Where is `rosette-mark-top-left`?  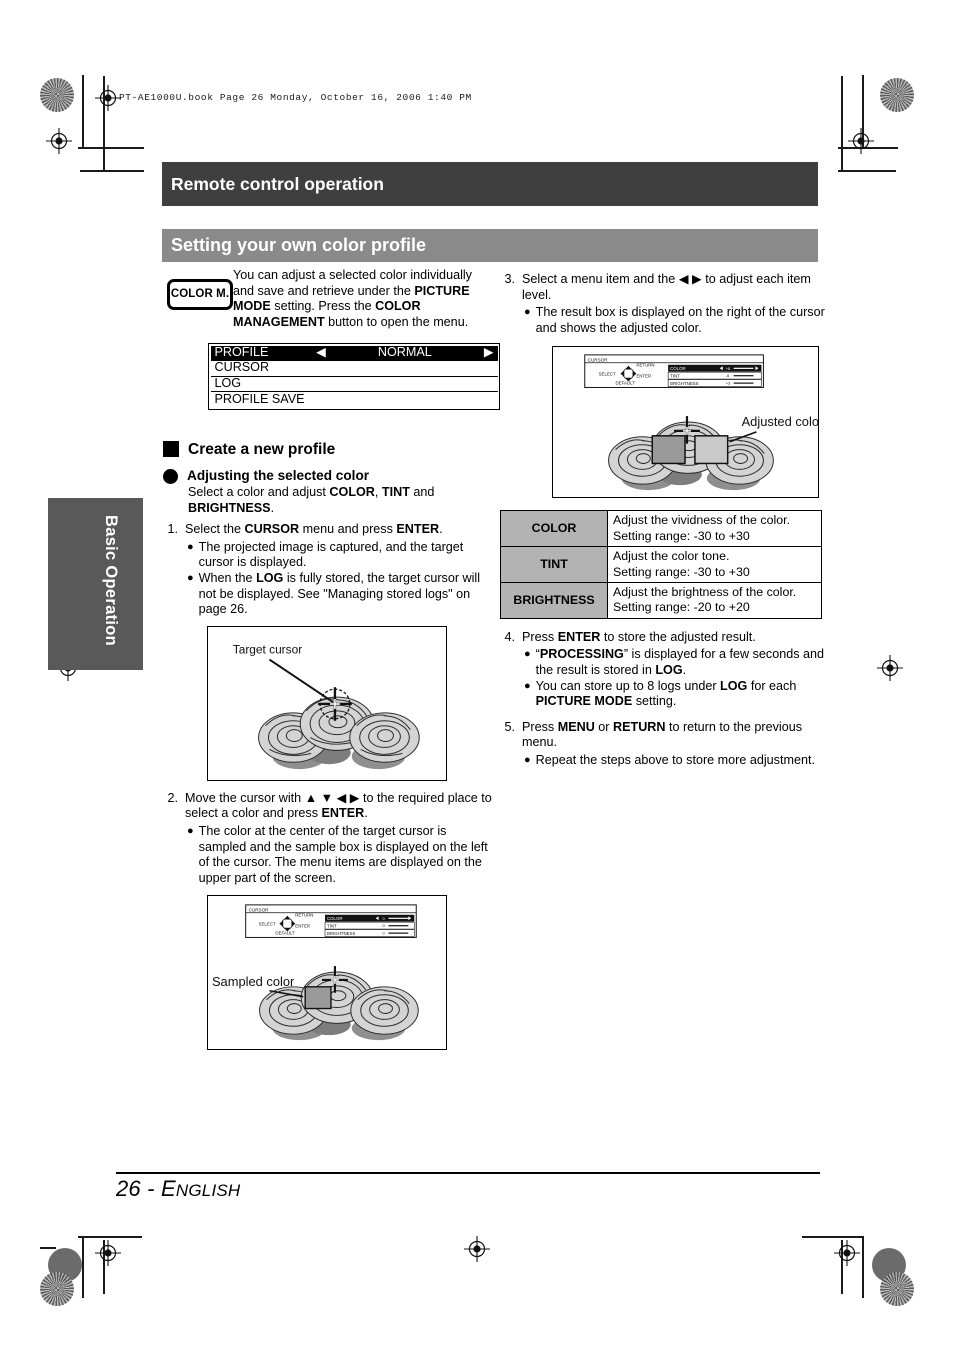
rosette-mark-top-left is located at coordinates (57, 95).